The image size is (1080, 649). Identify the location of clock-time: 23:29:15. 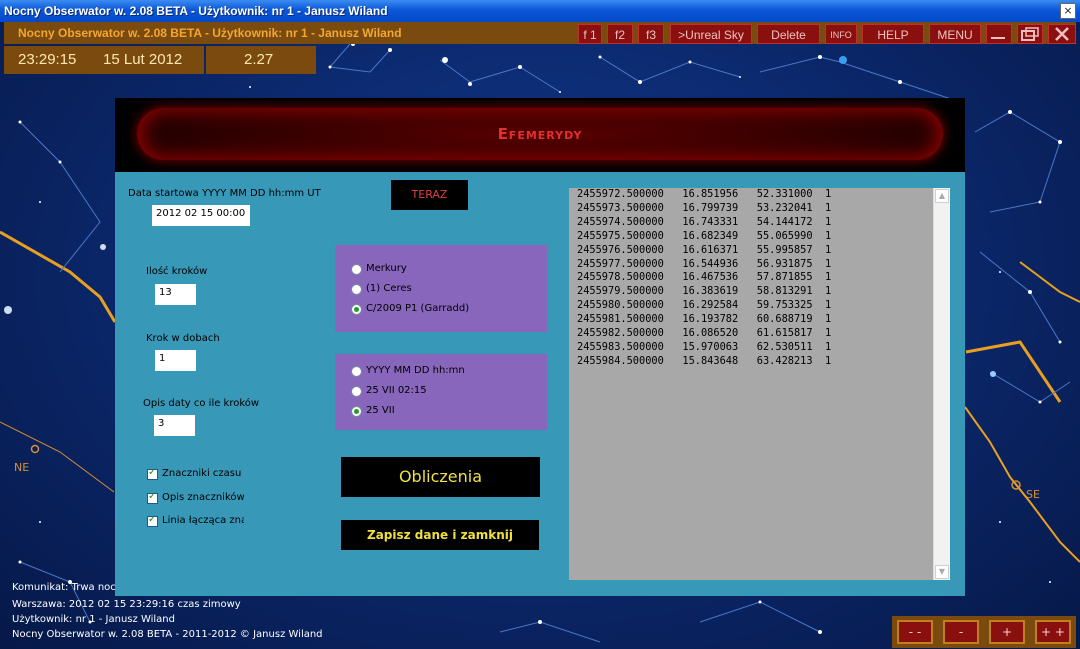
(47, 59).